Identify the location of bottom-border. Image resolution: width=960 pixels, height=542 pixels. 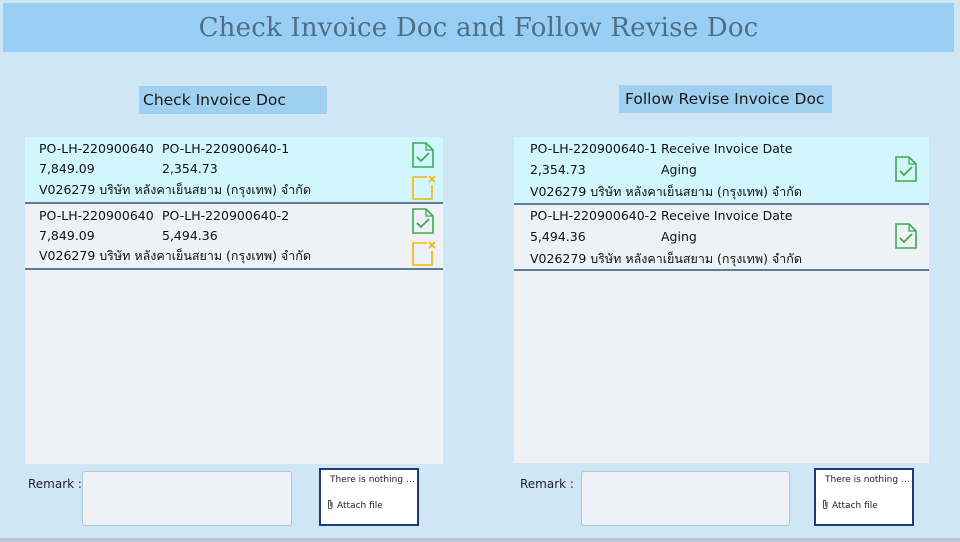
(480, 540).